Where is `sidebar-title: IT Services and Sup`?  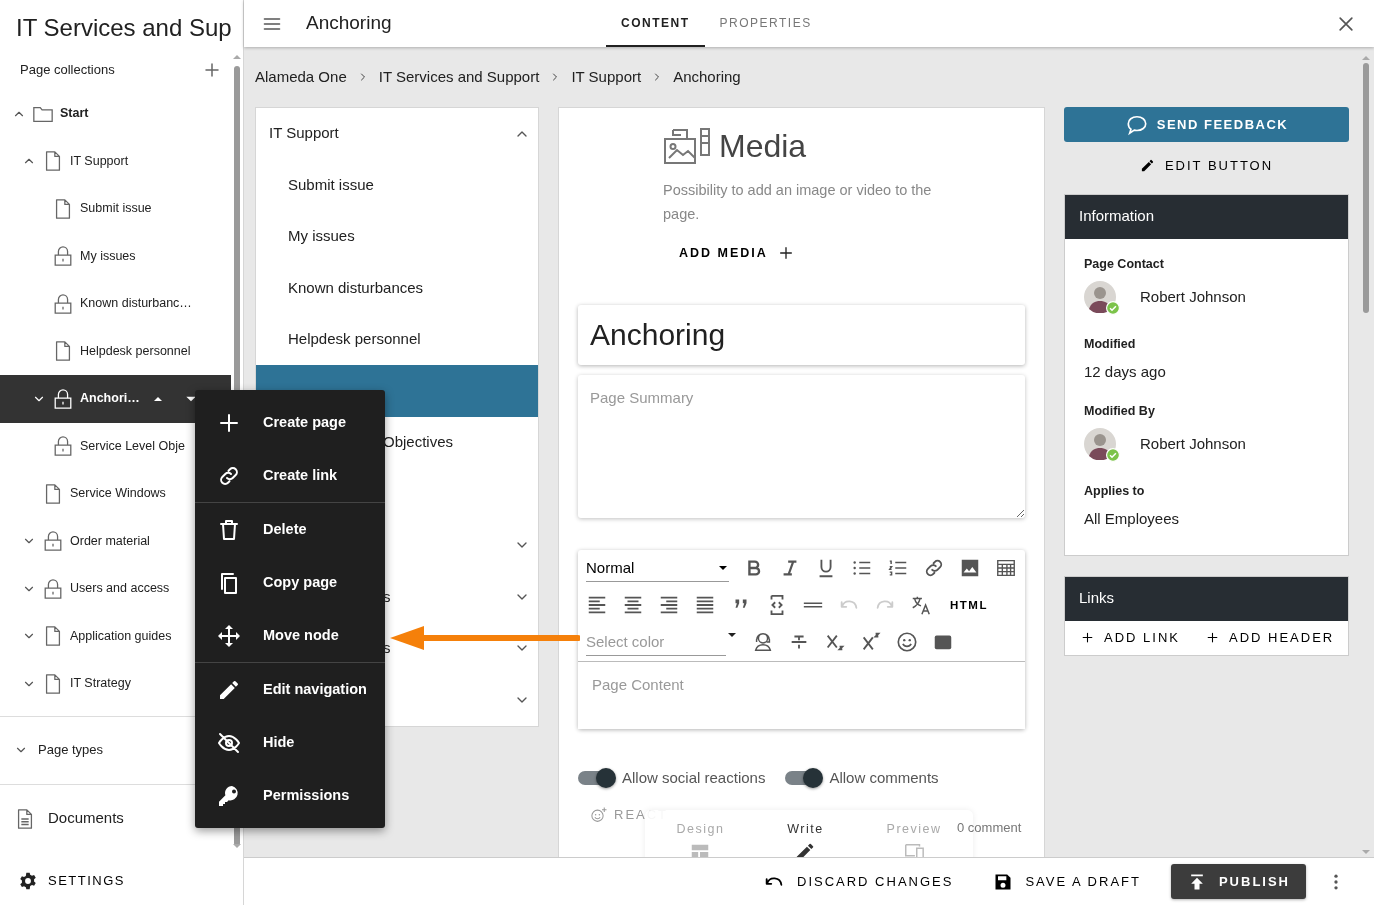
sidebar-title: IT Services and Sup is located at coordinates (124, 28).